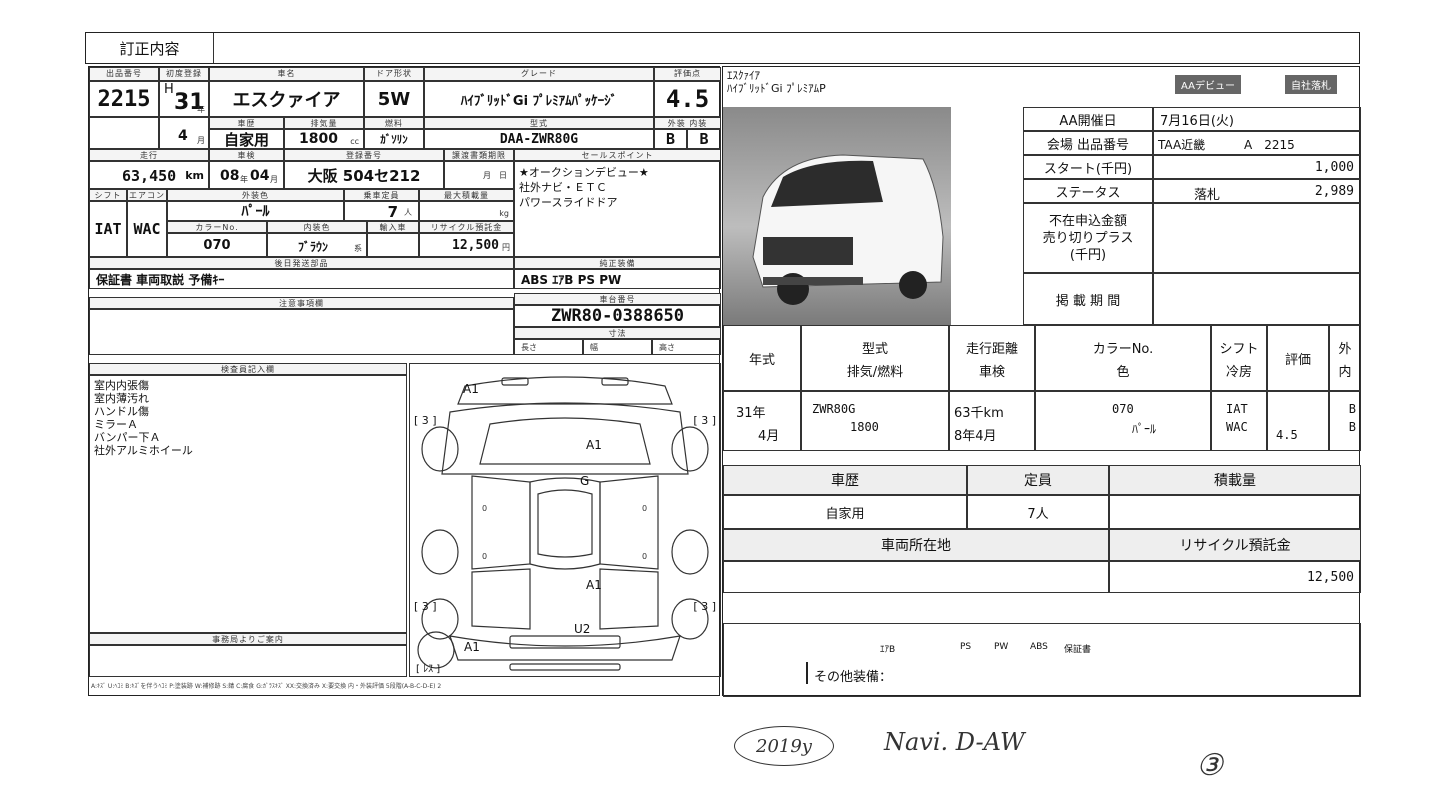 This screenshot has width=1440, height=810. What do you see at coordinates (1298, 421) in the screenshot?
I see `spec-score: 4.5` at bounding box center [1298, 421].